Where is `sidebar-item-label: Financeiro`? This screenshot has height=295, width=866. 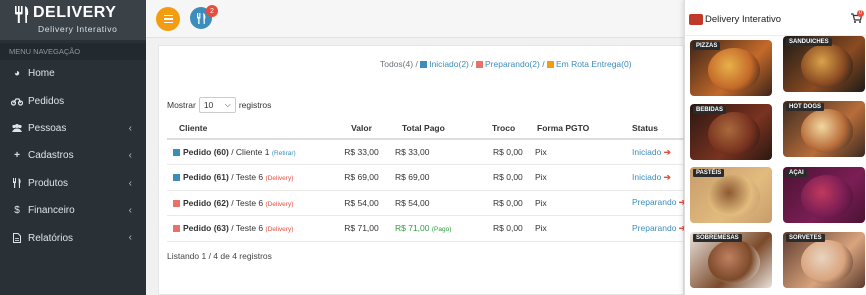 sidebar-item-label: Financeiro is located at coordinates (51, 211).